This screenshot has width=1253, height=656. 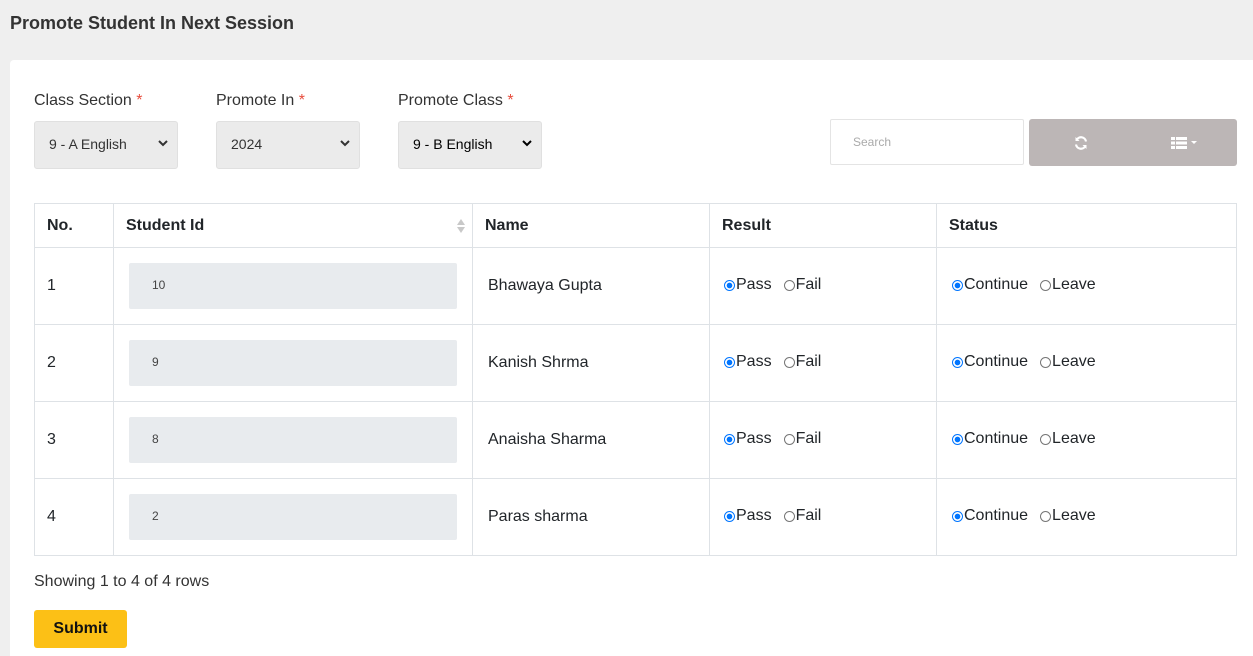 I want to click on table-row: 3 8 Anaisha Sharma Pass Fail Continue Leave, so click(x=635, y=440).